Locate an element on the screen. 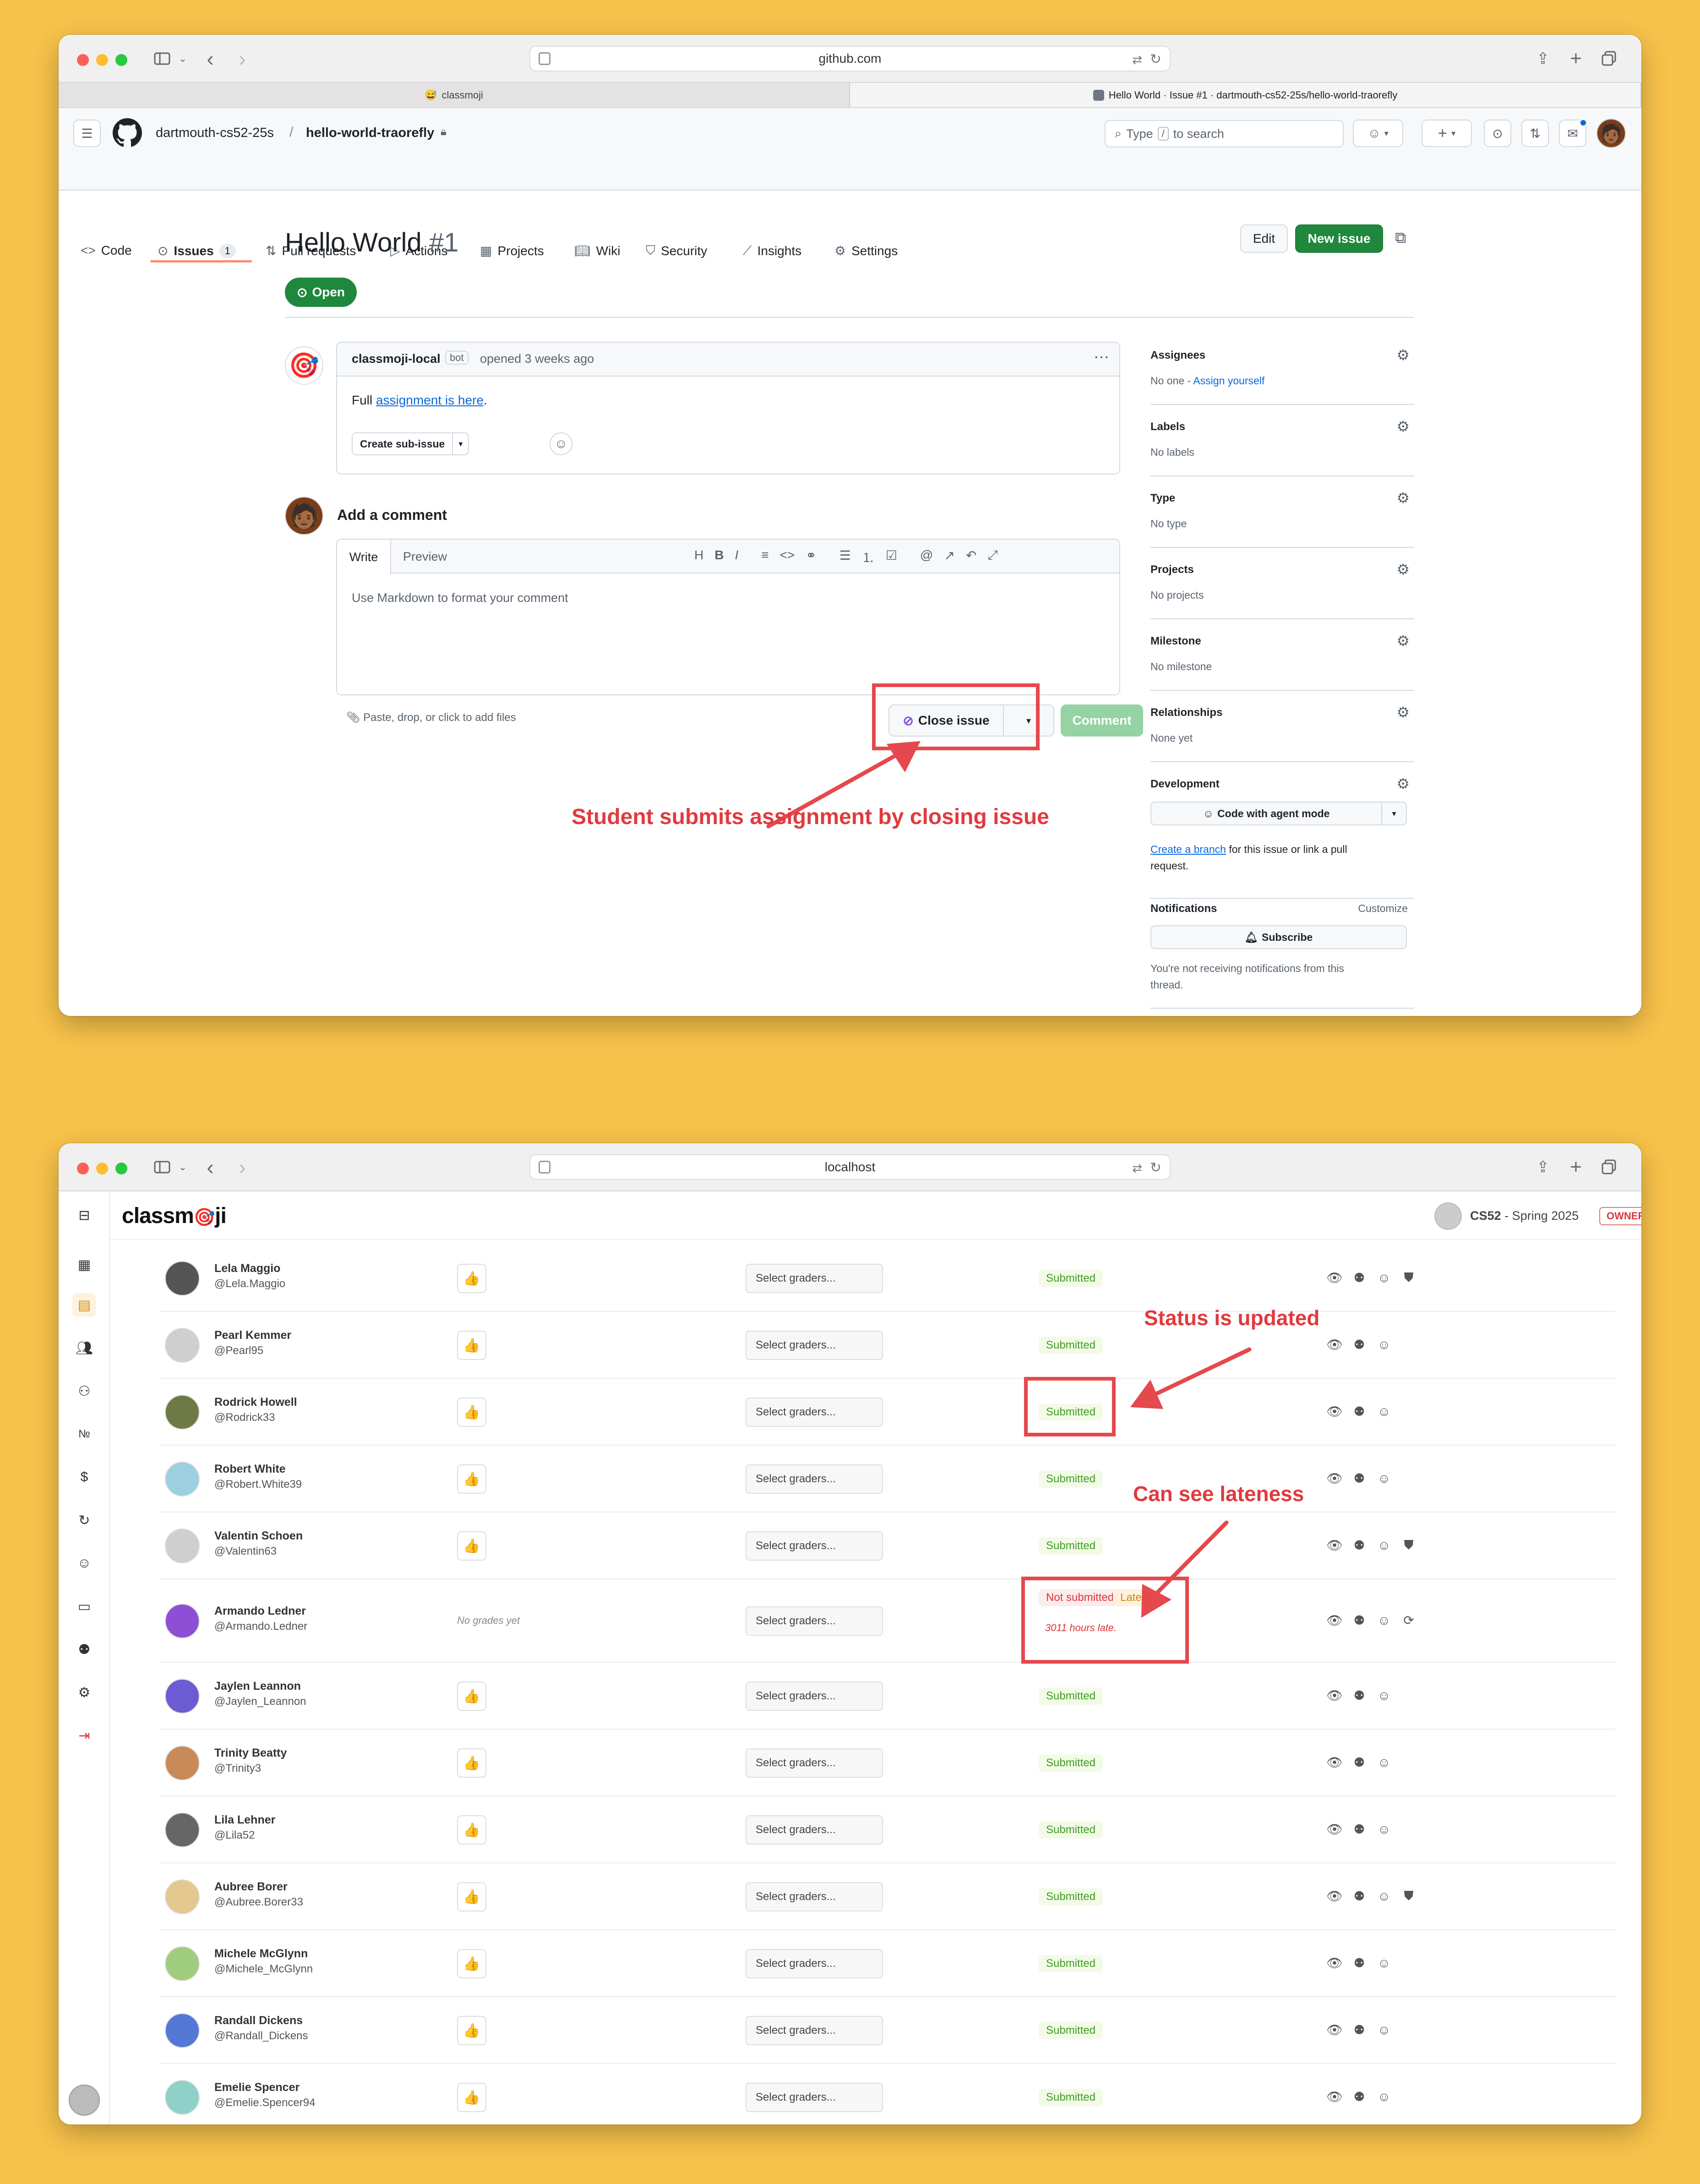 Image resolution: width=1700 pixels, height=2184 pixels. address-bar: localhost ⇄ ↻ is located at coordinates (850, 1167).